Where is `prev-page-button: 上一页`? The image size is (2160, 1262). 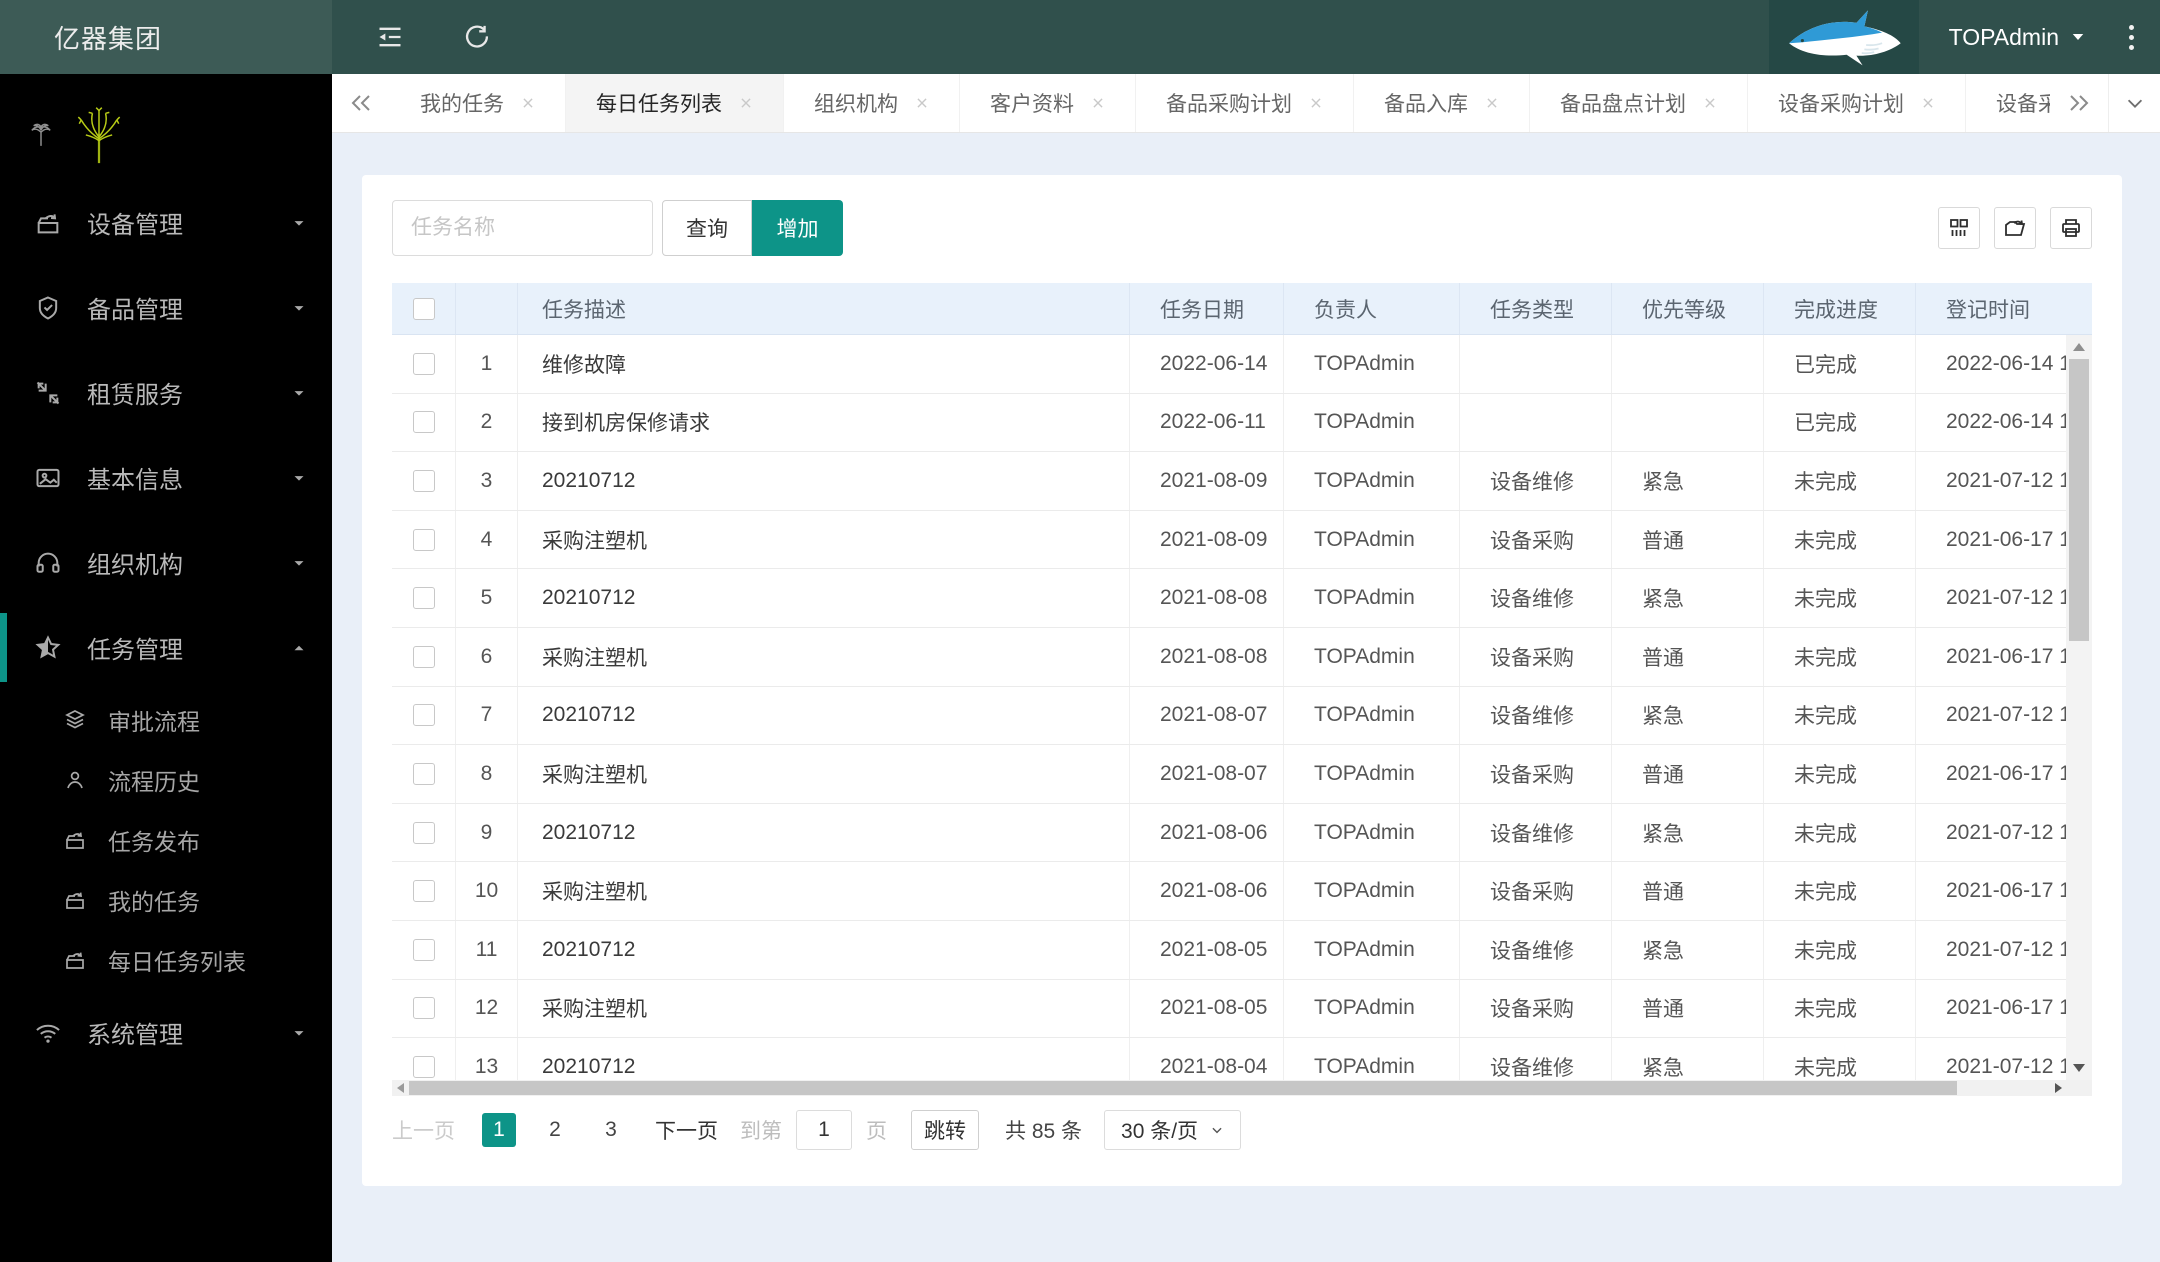 prev-page-button: 上一页 is located at coordinates (423, 1130).